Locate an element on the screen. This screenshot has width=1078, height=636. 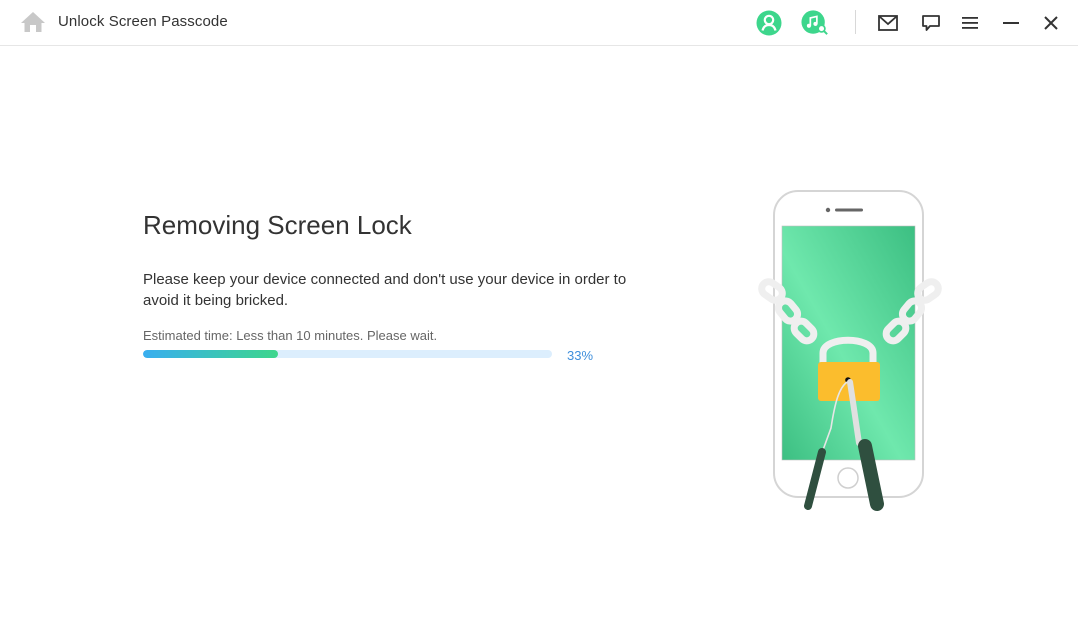
progress-percent-label: 33% is located at coordinates (580, 355).